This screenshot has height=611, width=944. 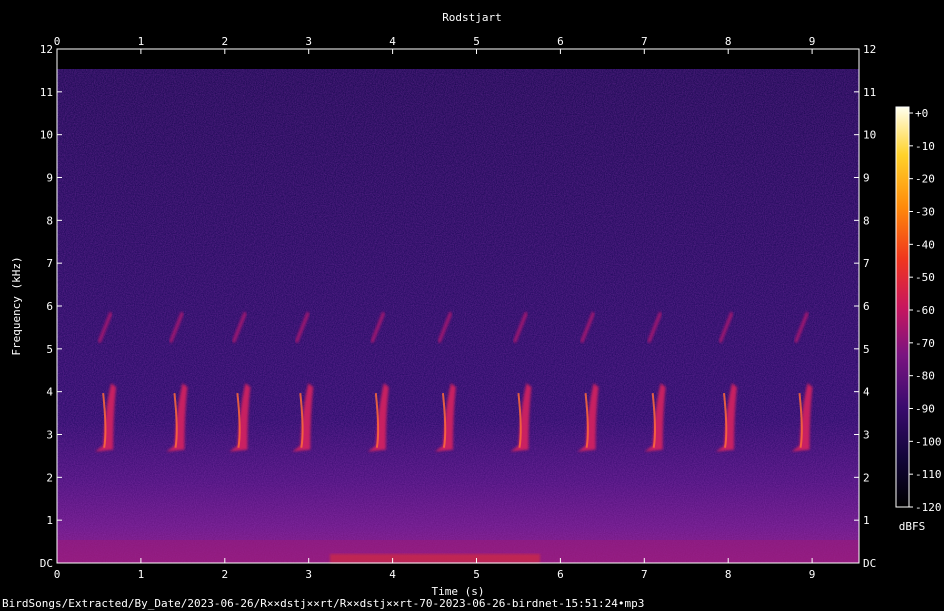 I want to click on x-tick-label-bottom: 6, so click(x=560, y=574).